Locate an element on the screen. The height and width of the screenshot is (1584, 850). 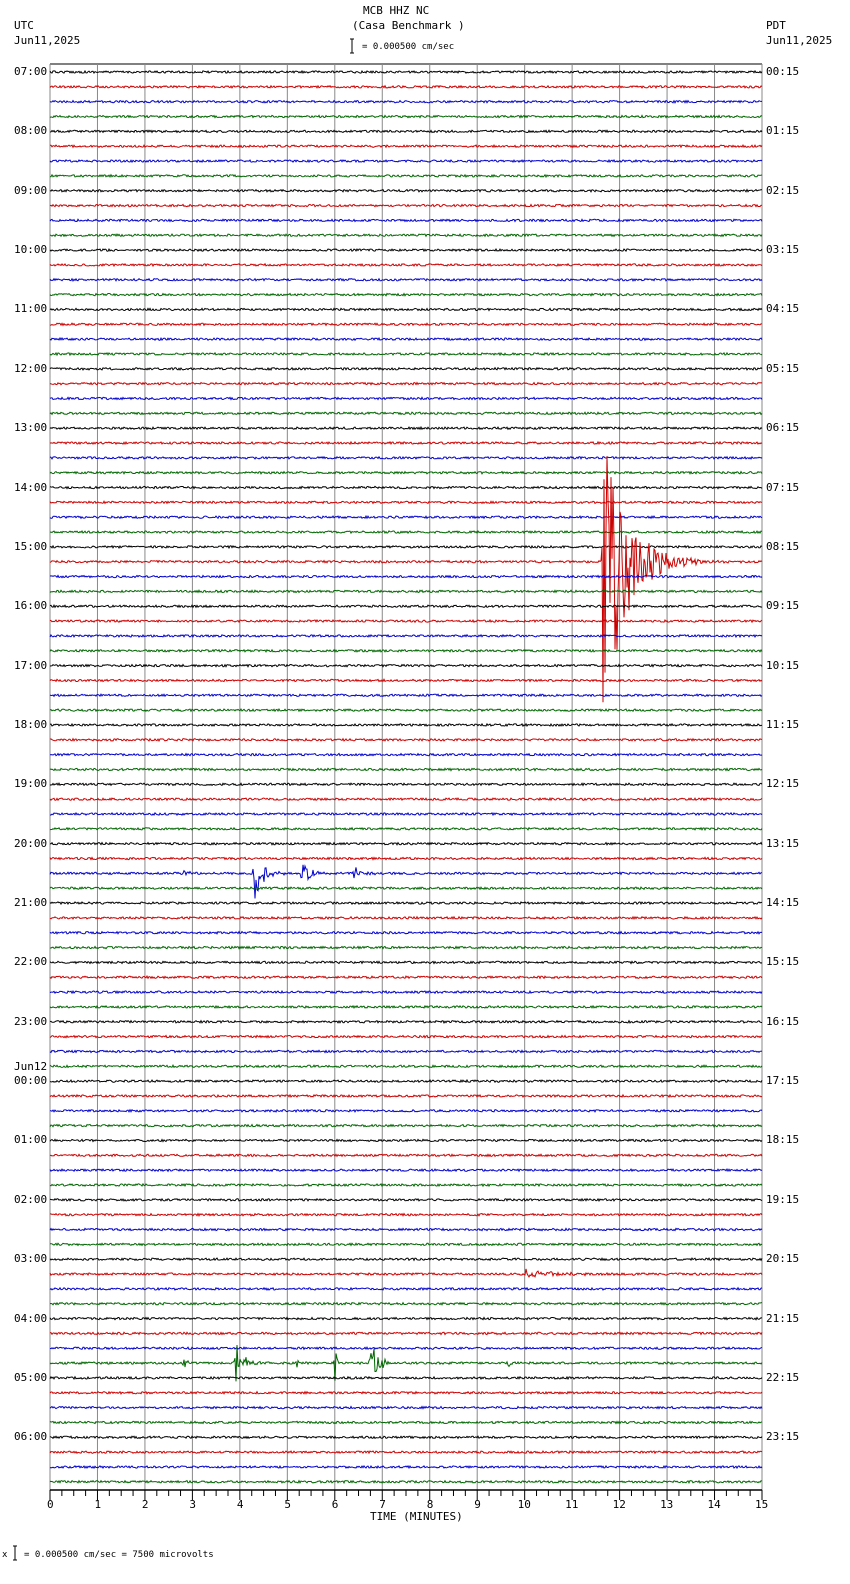
utc-hour-label: 17:00 is located at coordinates (31, 665).